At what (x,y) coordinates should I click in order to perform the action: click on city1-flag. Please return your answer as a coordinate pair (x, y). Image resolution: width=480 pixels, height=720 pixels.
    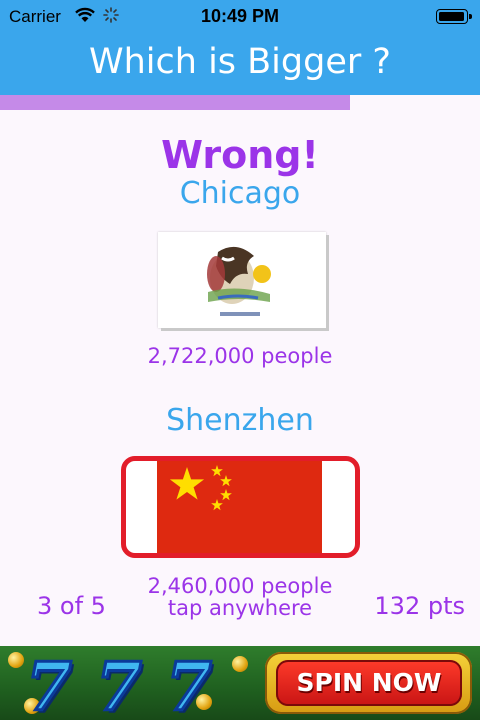
    Looking at the image, I should click on (242, 280).